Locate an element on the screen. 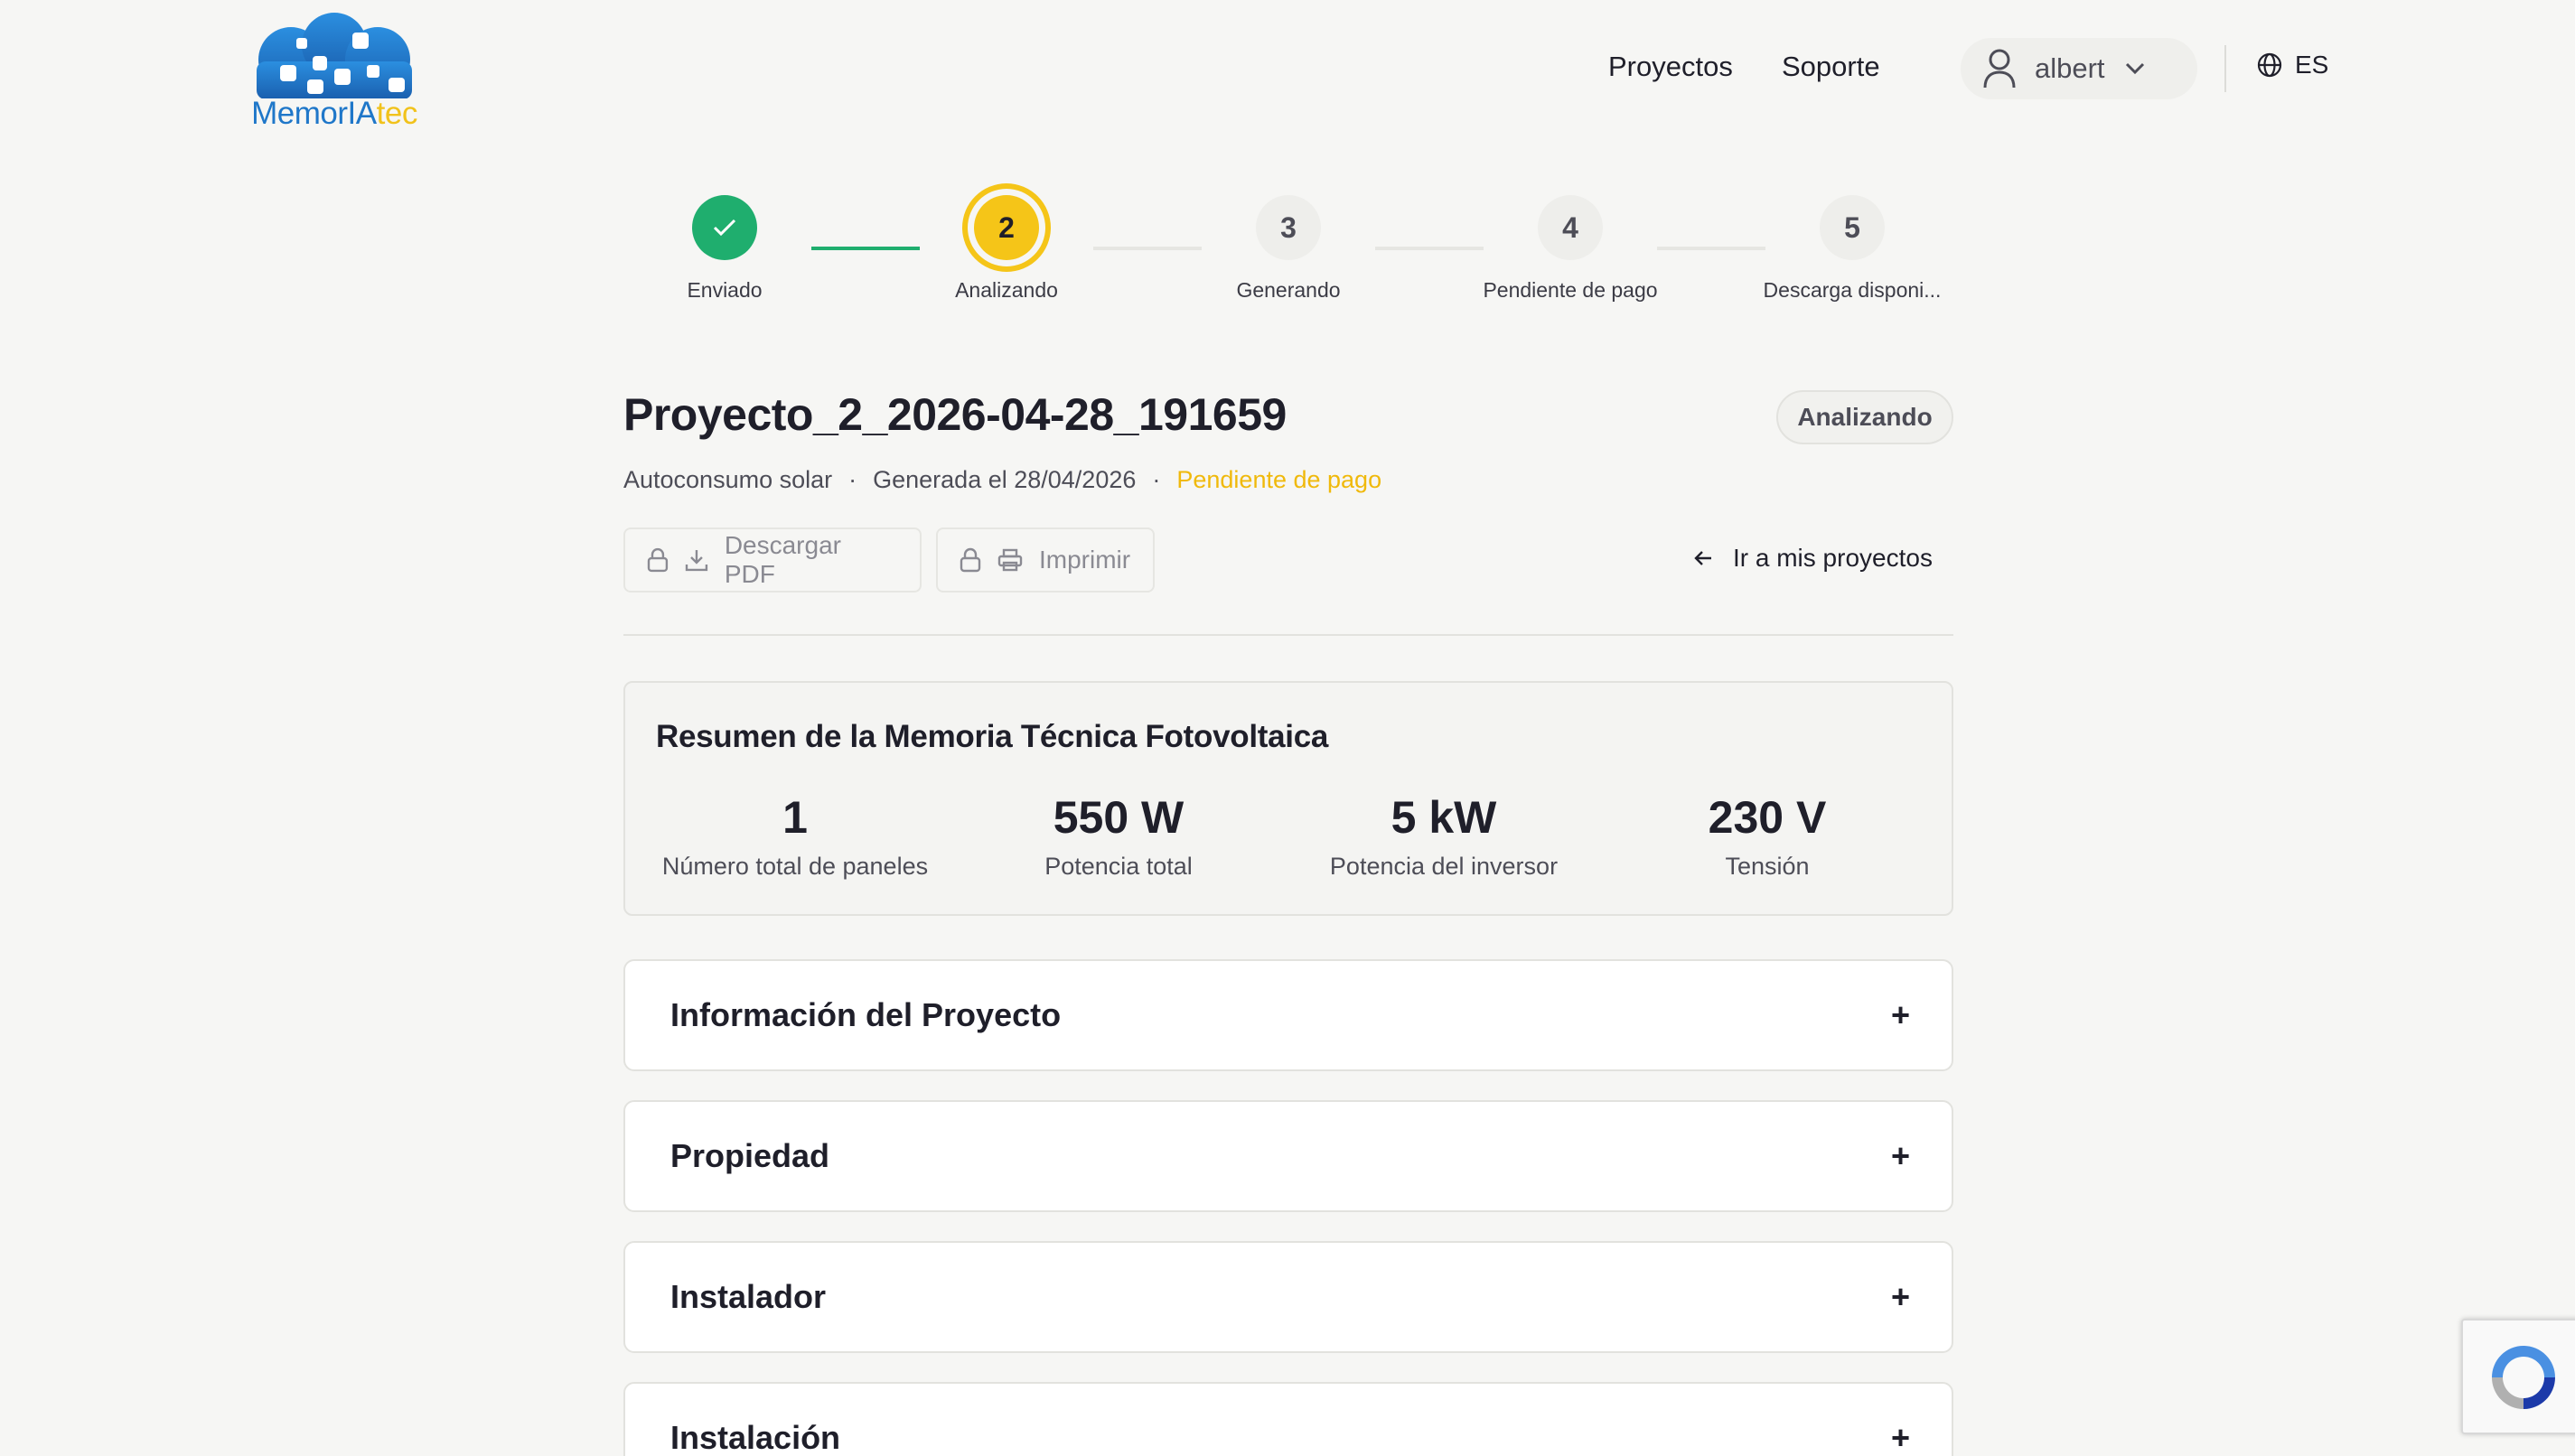 This screenshot has height=1456, width=2575. stat-inverter-power: 5 kW Potencia del inversor is located at coordinates (1443, 836).